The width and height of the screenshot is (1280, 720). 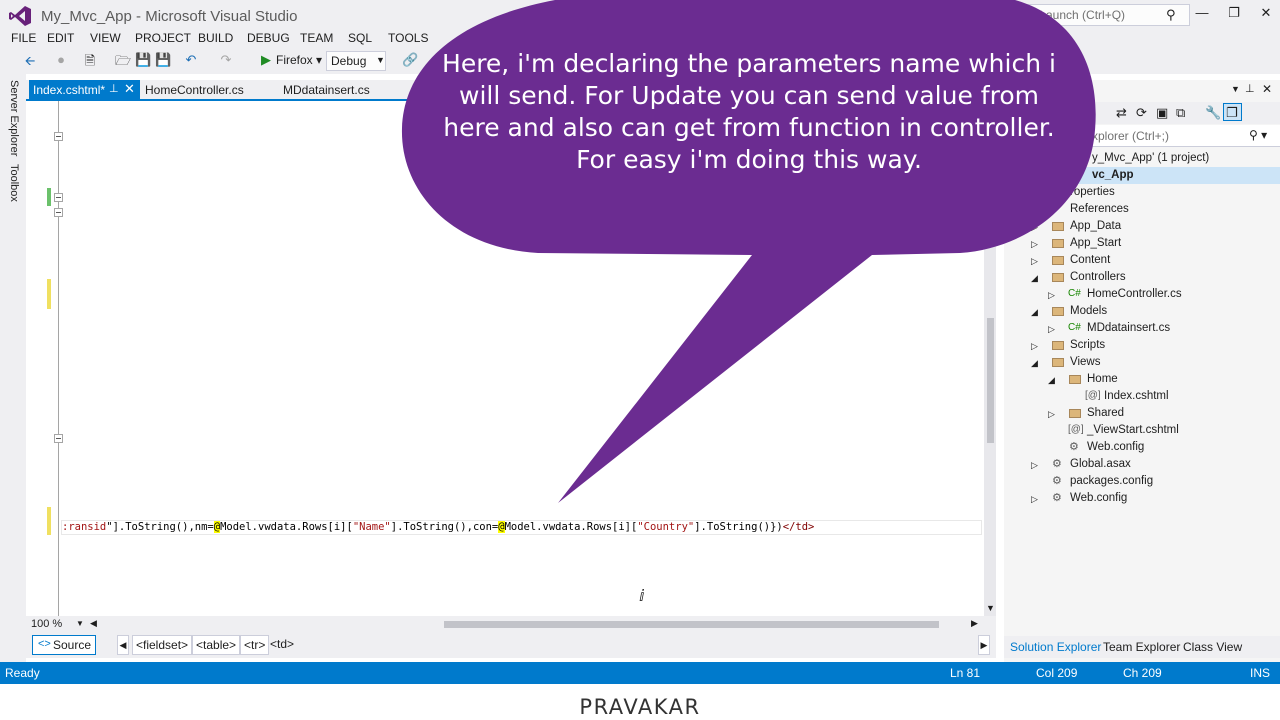 I want to click on scroll-right-icon: ▶, so click(x=974, y=623).